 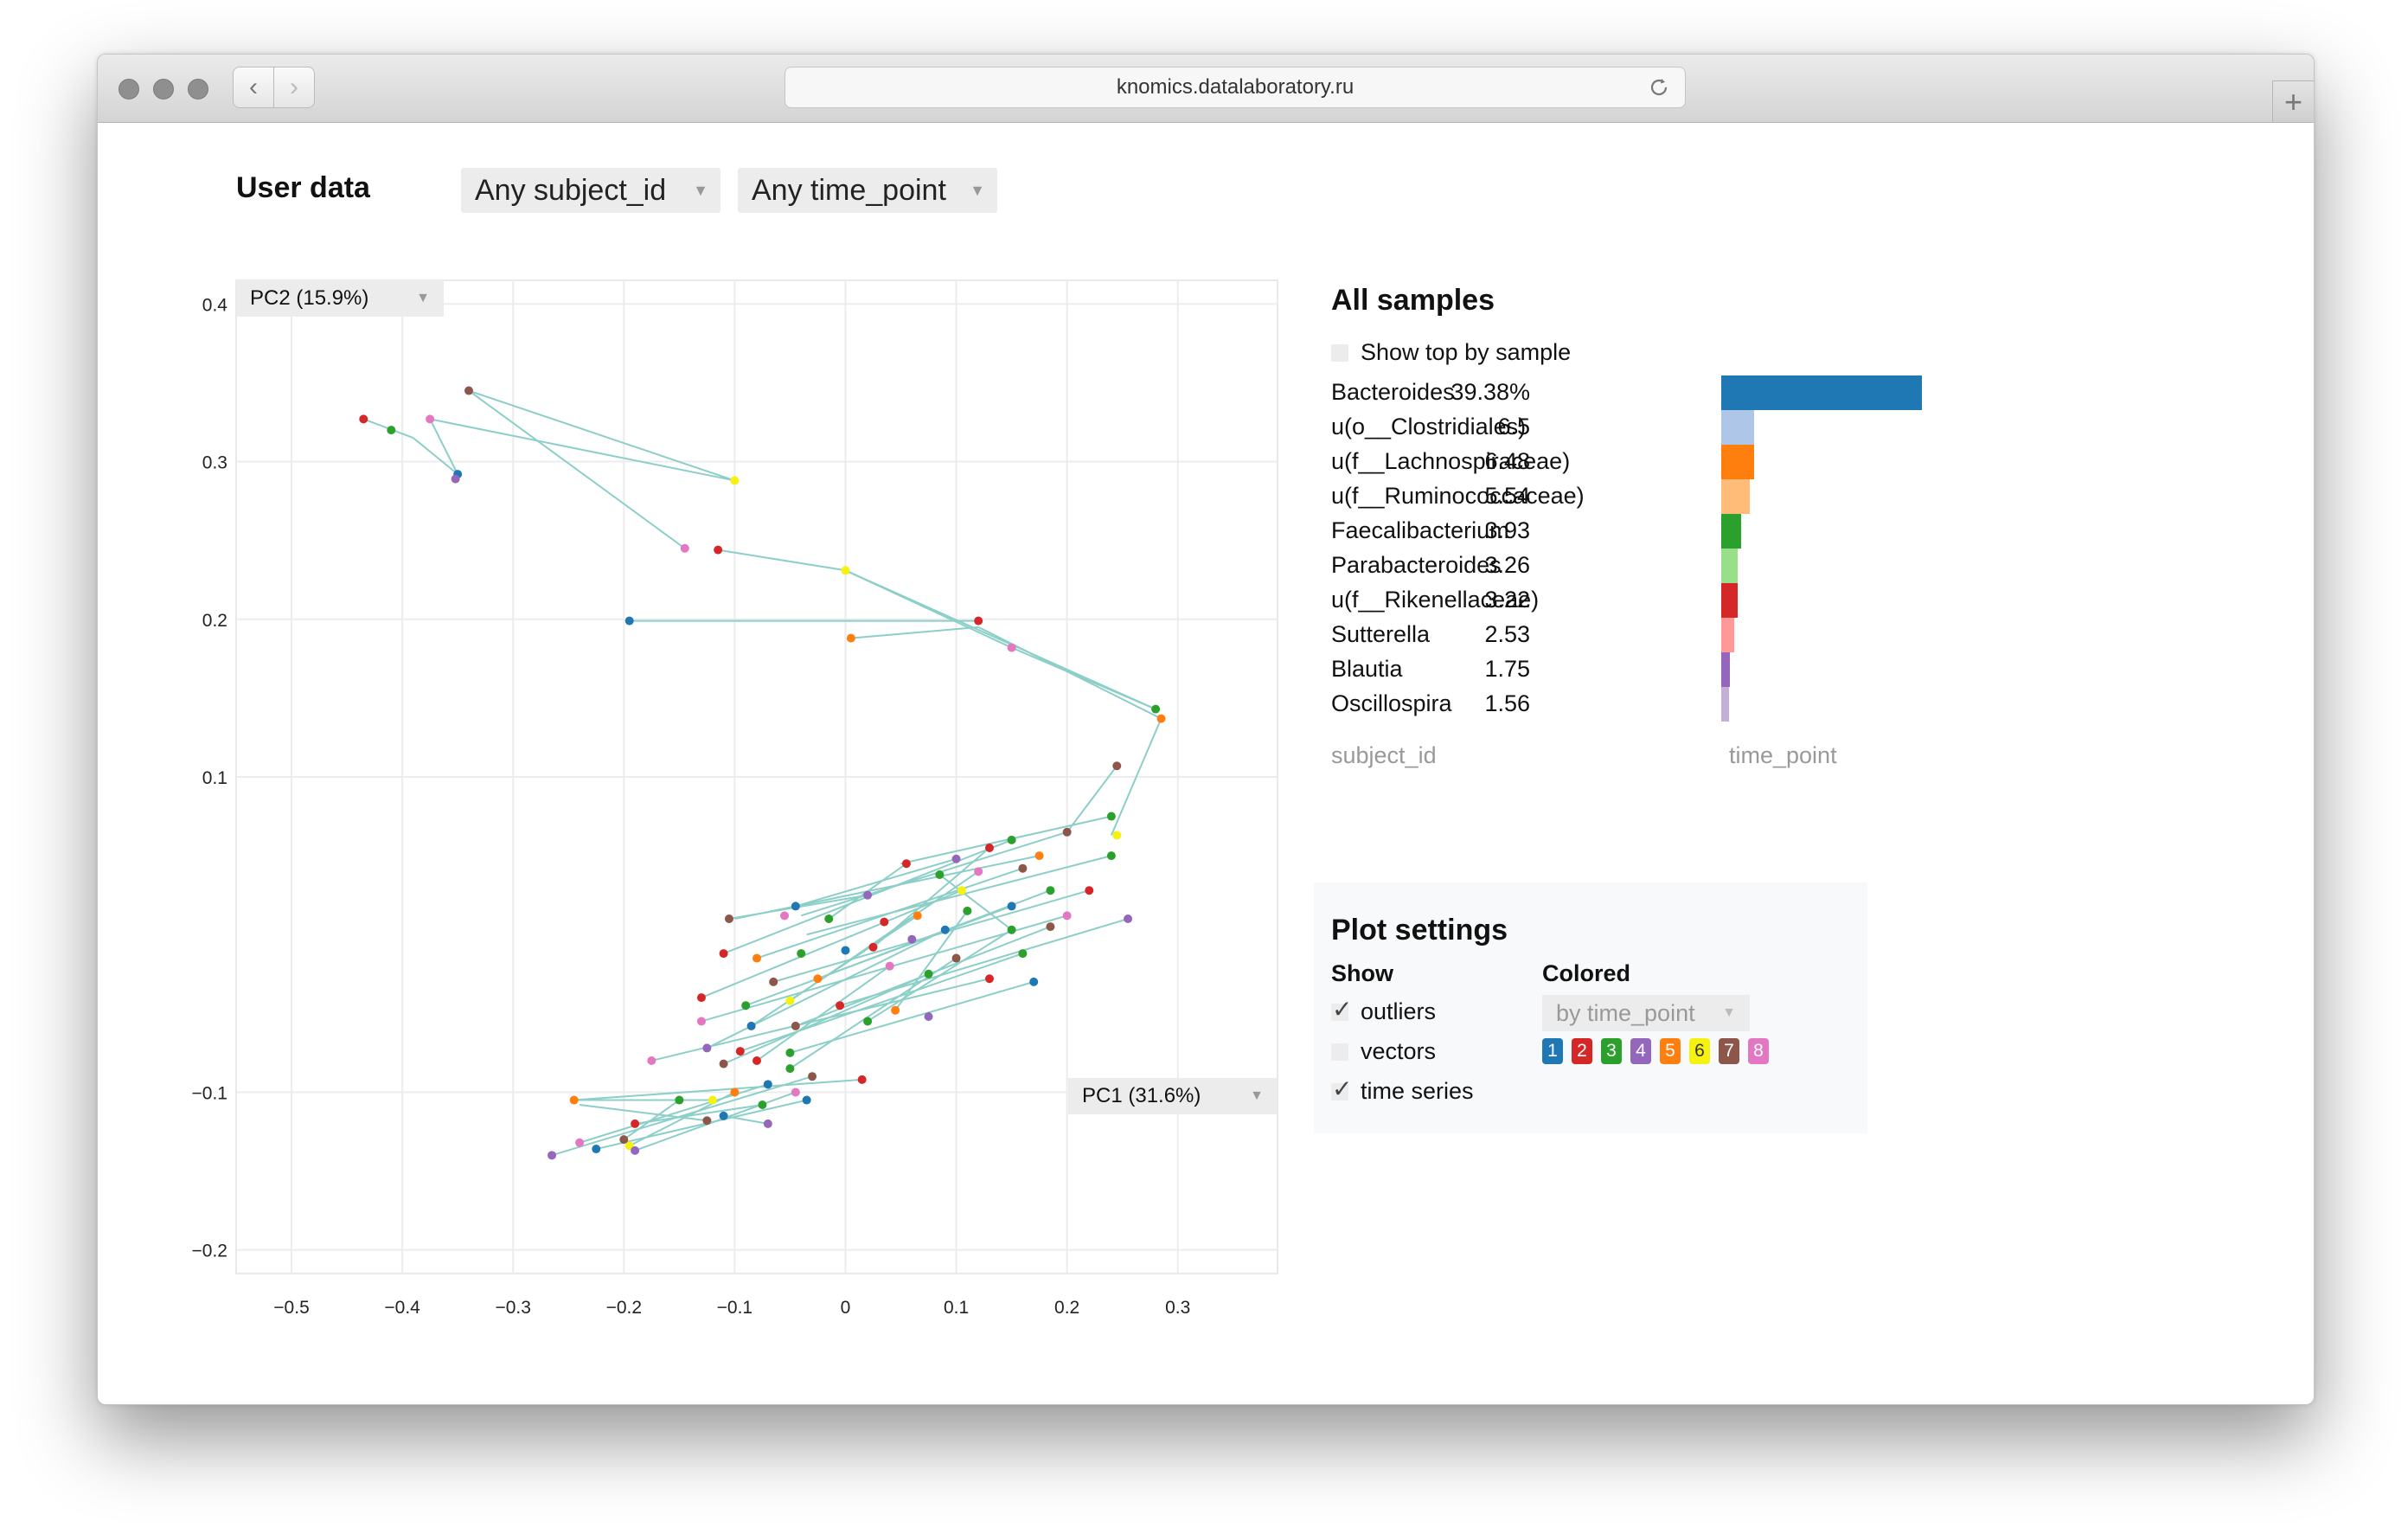 I want to click on time-point-swatch: 4, so click(x=1640, y=1051).